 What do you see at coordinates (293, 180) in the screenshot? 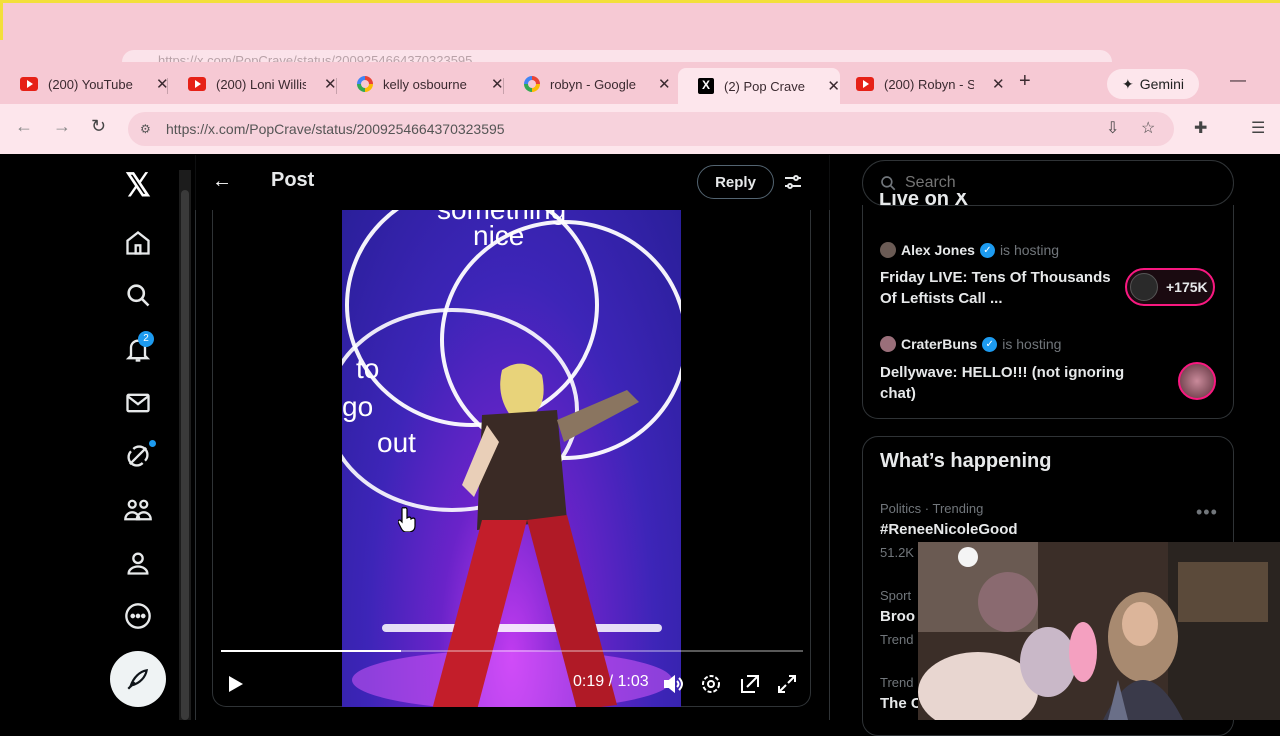
I see `page-title: Post` at bounding box center [293, 180].